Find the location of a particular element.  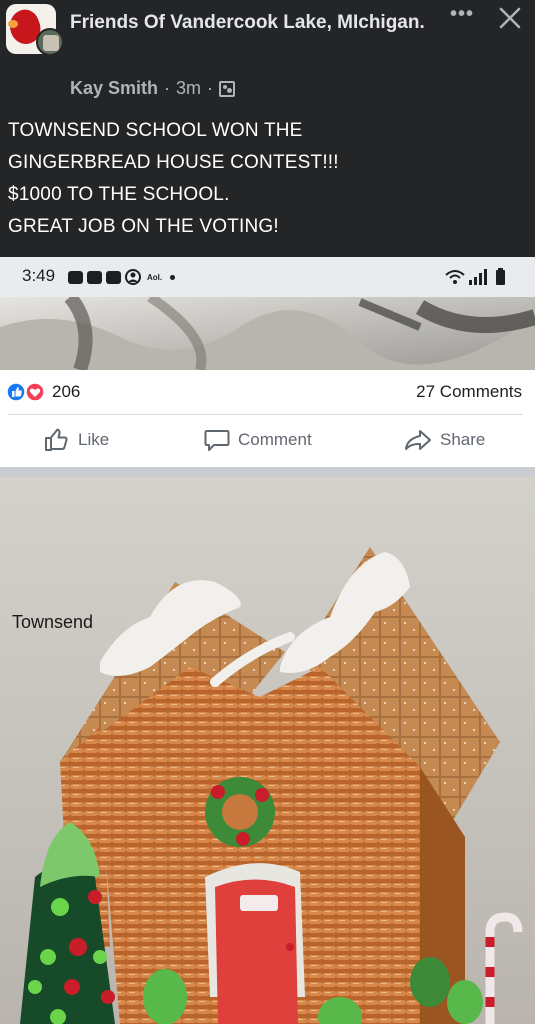

thumbs-up-icon is located at coordinates (56, 439).